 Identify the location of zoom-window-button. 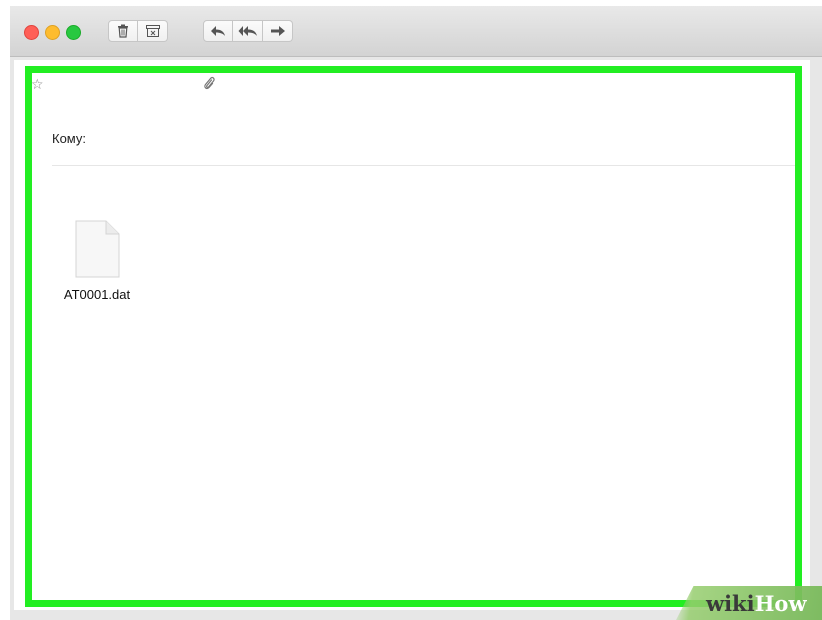
(73, 32).